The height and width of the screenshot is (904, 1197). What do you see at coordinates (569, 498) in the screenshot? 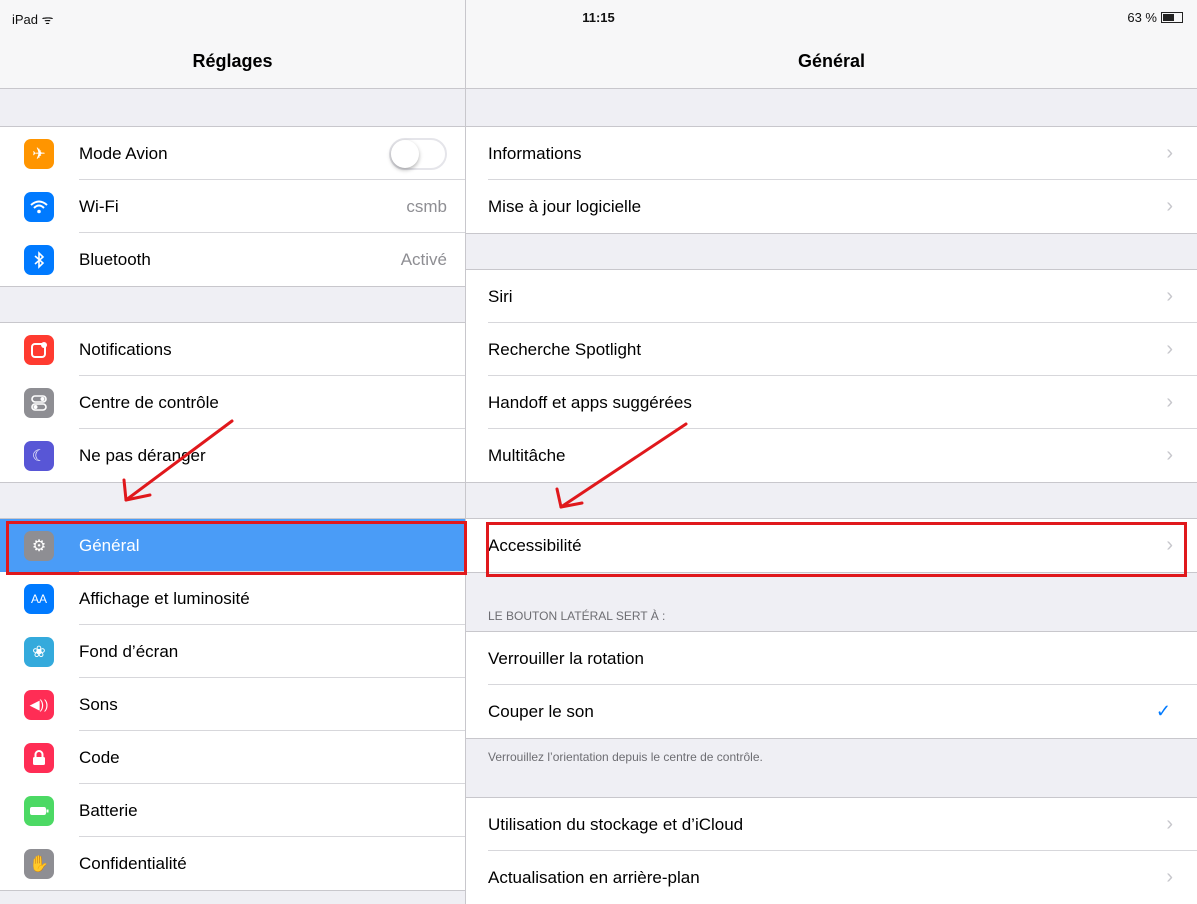
I see `arrow-to-accessibility-head` at bounding box center [569, 498].